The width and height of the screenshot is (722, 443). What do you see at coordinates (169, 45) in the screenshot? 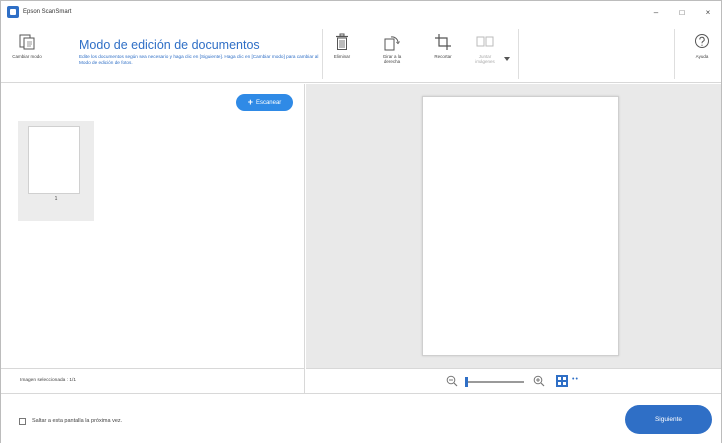
I see `mode-title: Modo de edición de documentos` at bounding box center [169, 45].